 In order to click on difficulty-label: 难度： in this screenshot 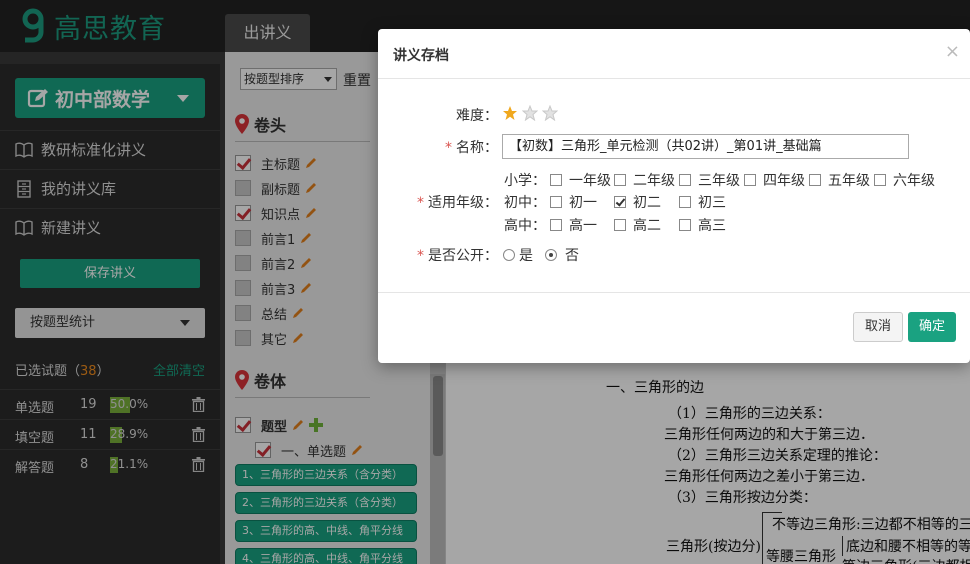, I will do `click(477, 116)`.